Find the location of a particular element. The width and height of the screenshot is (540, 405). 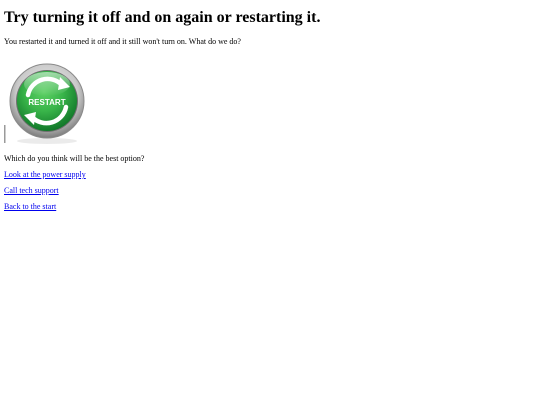

restart-icon: RESTART is located at coordinates (44, 103).